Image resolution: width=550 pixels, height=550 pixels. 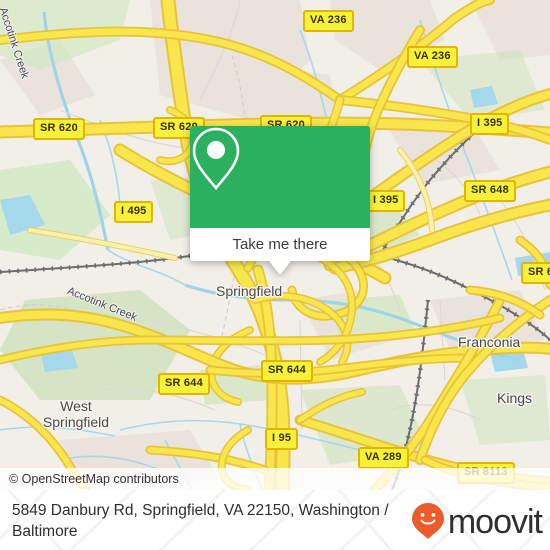 I want to click on road-shield-va-236-a: VA 236, so click(x=328, y=21).